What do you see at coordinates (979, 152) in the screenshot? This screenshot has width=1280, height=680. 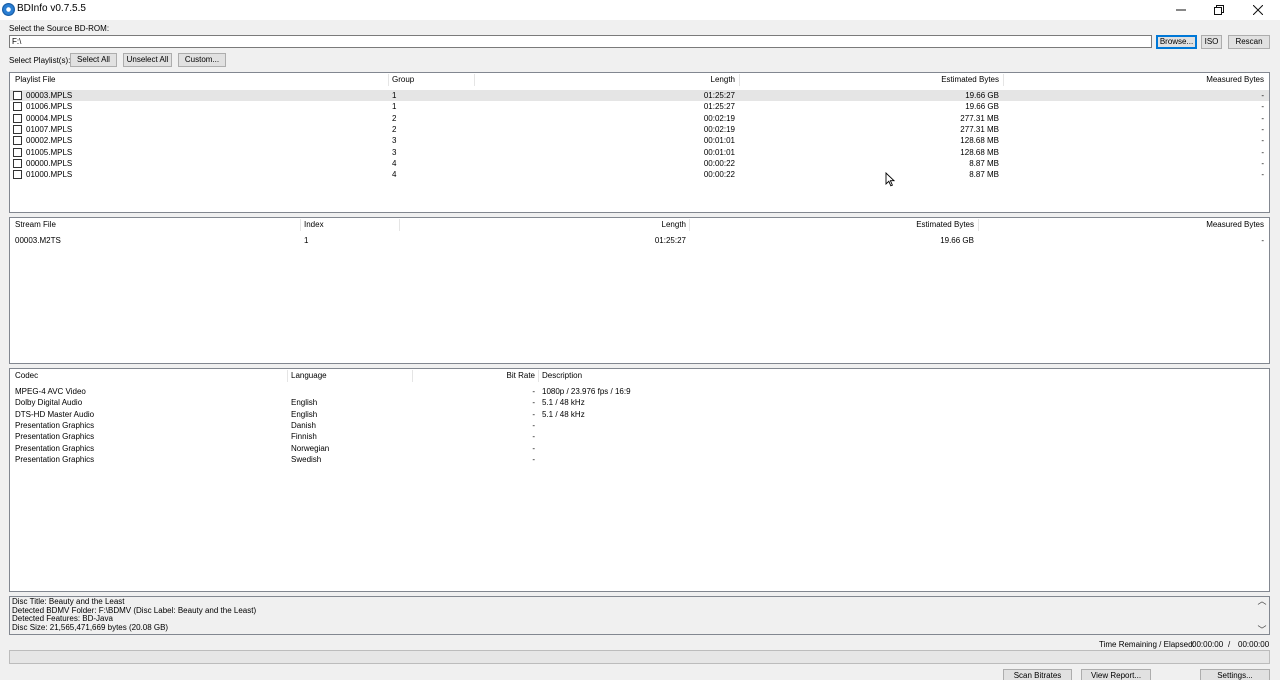 I see `playlist-estimated: 128.68 MB` at bounding box center [979, 152].